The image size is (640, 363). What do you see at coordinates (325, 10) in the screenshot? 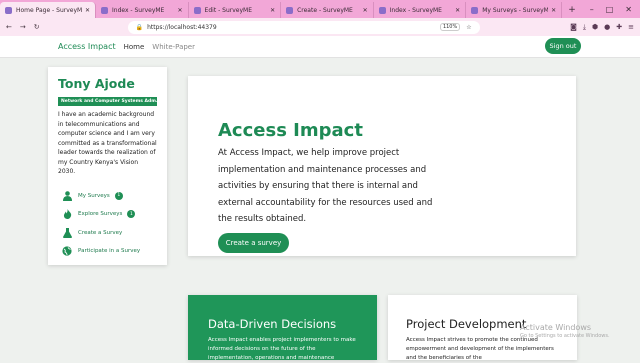
I see `tab-title: Create - SurveyME` at bounding box center [325, 10].